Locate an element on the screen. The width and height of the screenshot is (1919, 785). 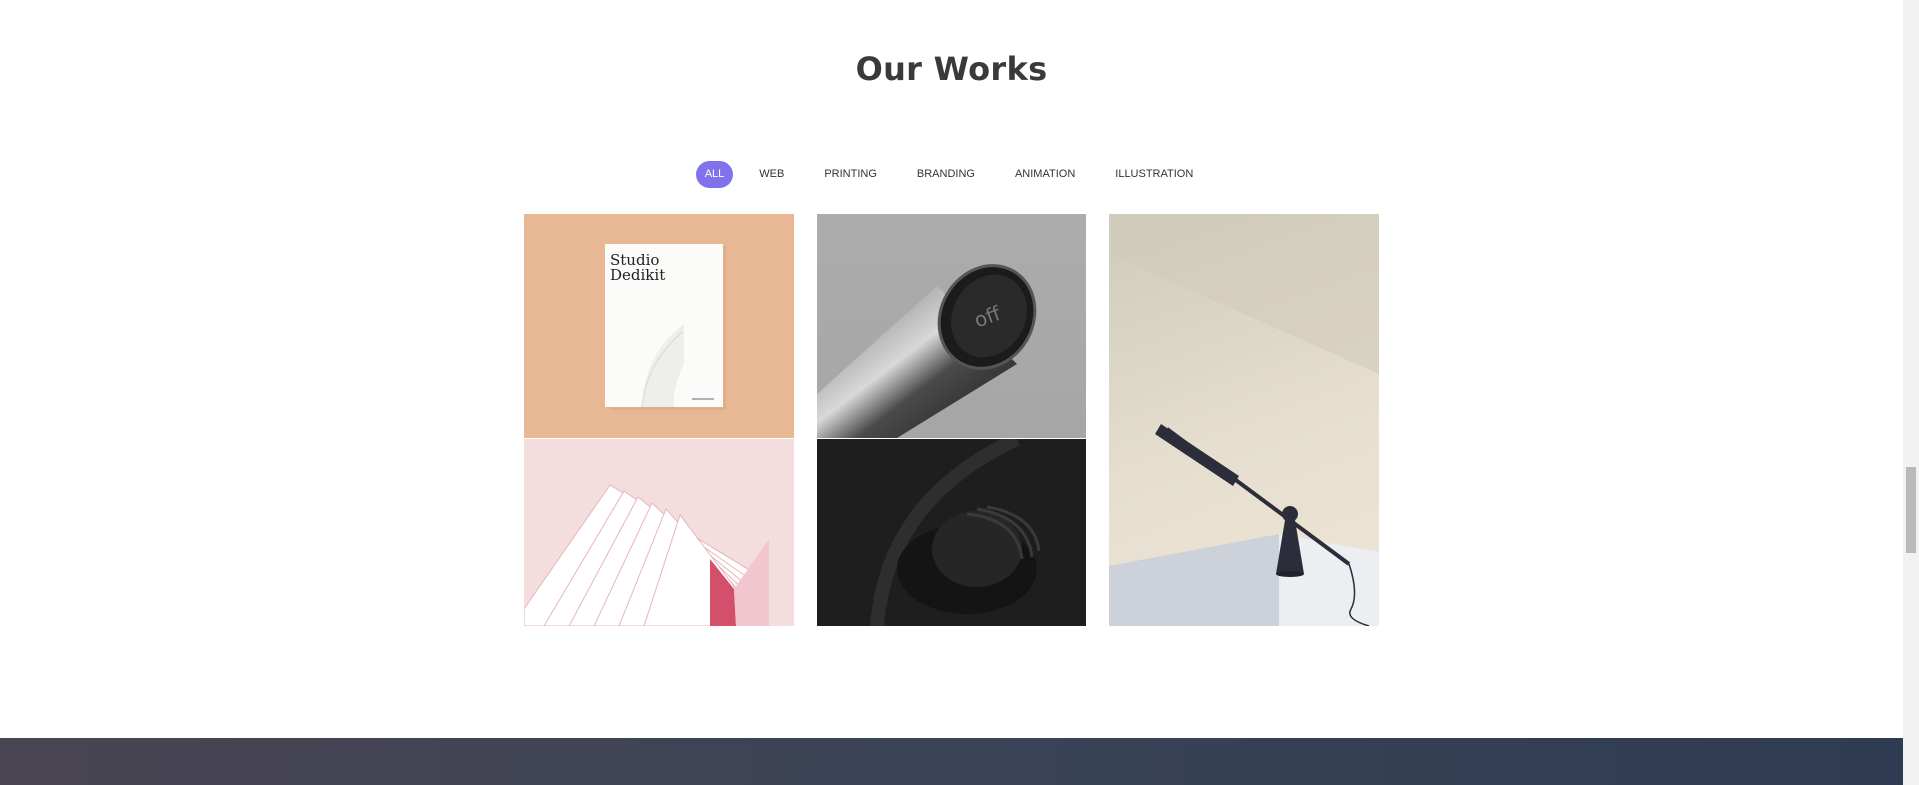
portfolio-item-notebook: Studio Dedikit is located at coordinates (659, 326).